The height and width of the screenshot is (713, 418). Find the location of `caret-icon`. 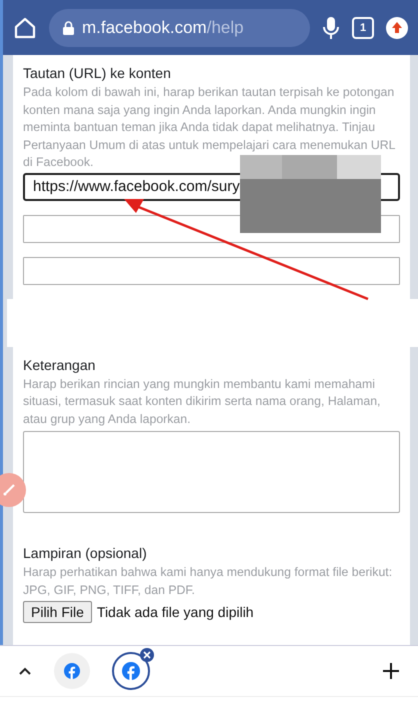

caret-icon is located at coordinates (25, 671).